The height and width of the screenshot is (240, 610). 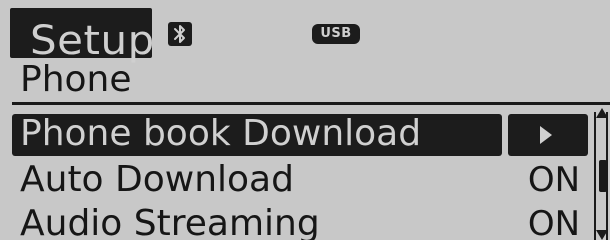 I want to click on scroll-up-arrow-icon, so click(x=602, y=113).